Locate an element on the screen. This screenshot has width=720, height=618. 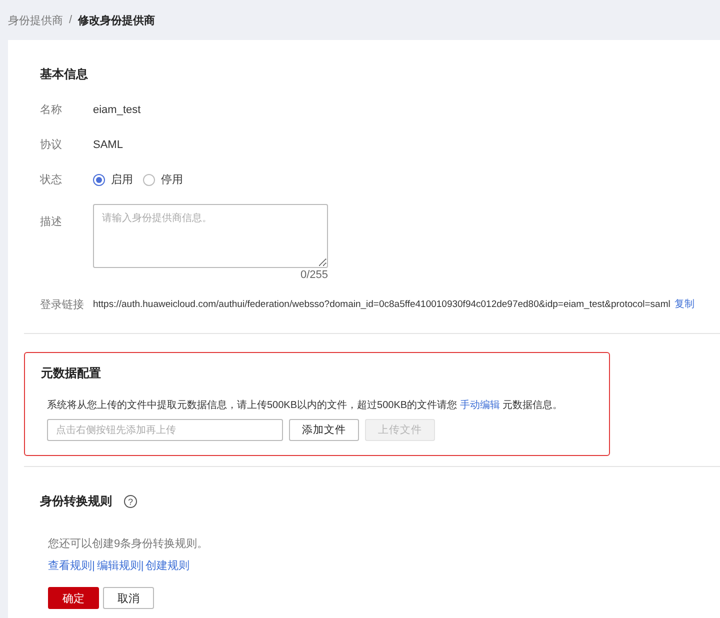
field-value: eiam_test is located at coordinates (117, 110).